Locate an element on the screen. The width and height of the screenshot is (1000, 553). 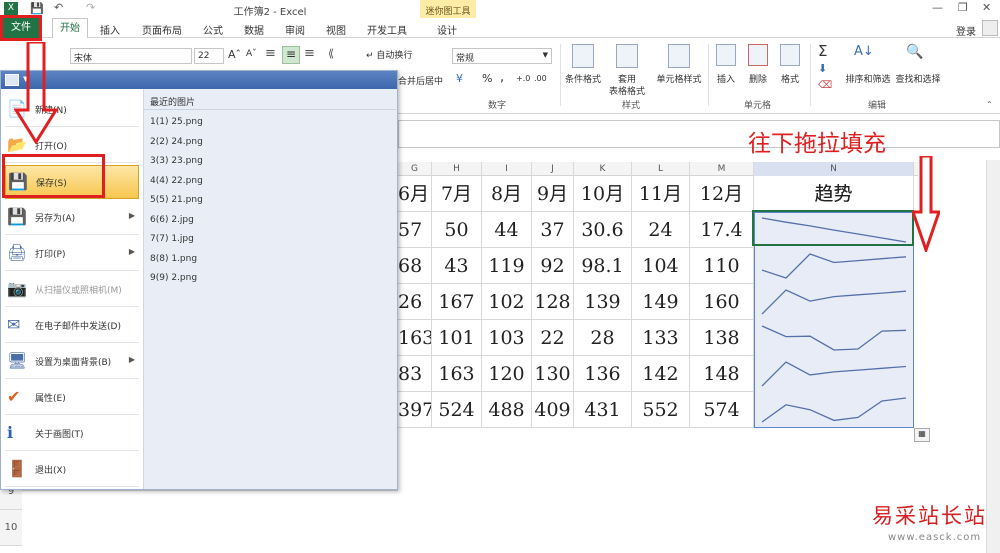
increase-decimal-icon: +.0 is located at coordinates (523, 78).